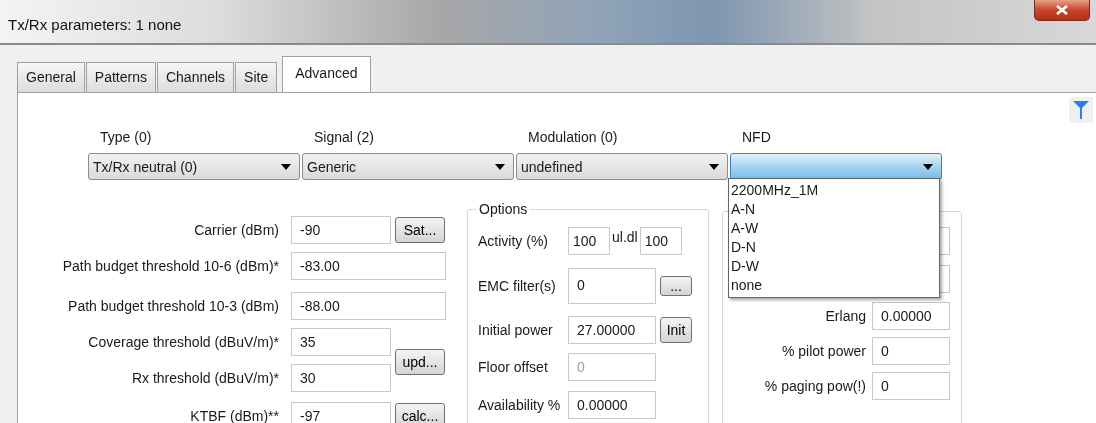  Describe the element at coordinates (503, 209) in the screenshot. I see `group-title: Options` at that location.